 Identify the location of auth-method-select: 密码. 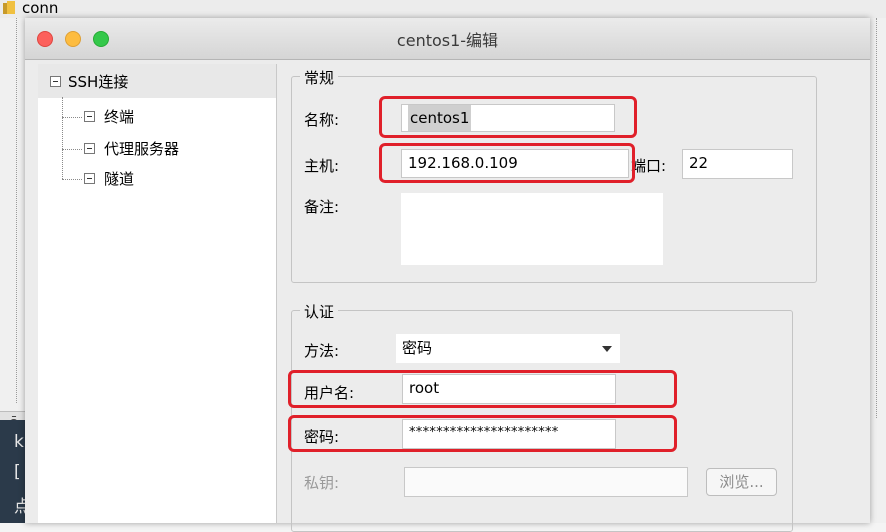
(508, 348).